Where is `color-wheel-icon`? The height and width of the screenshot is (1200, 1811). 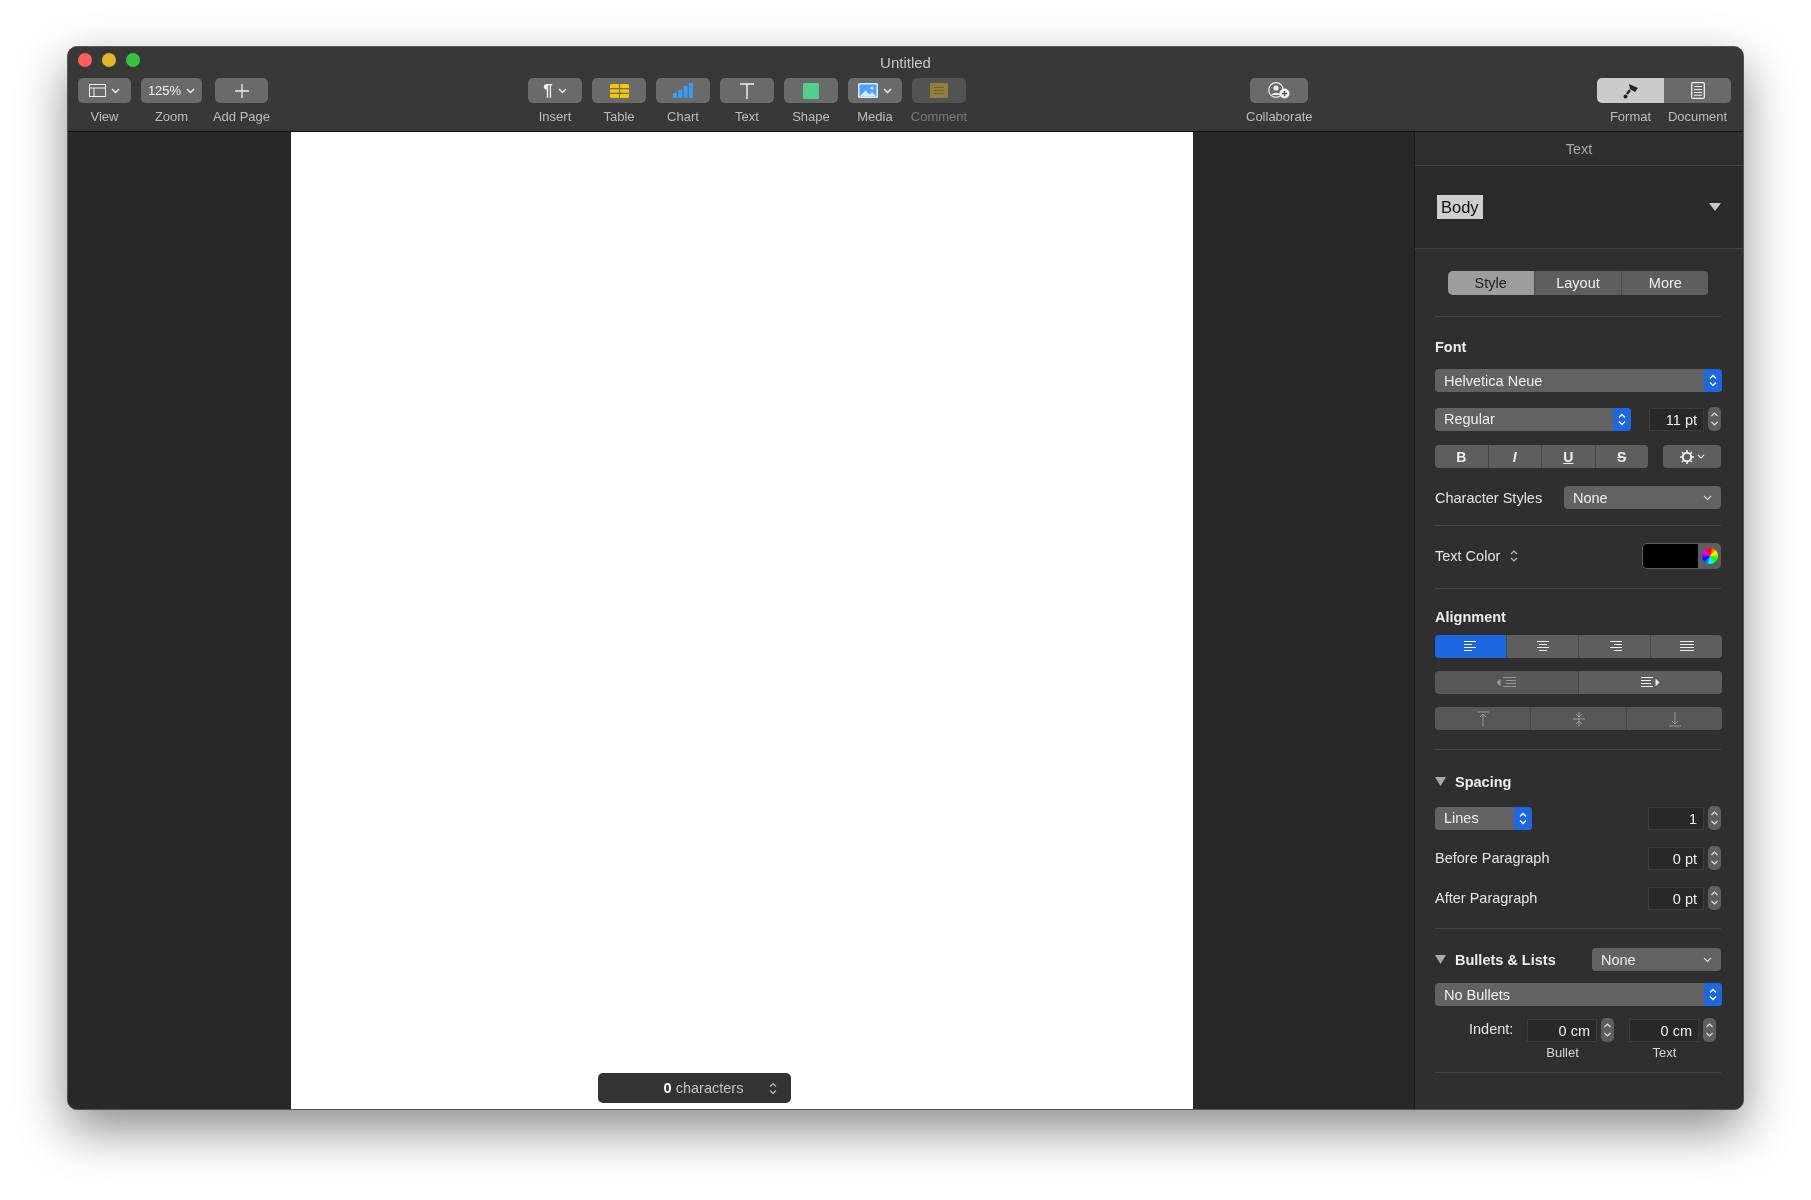
color-wheel-icon is located at coordinates (1710, 556).